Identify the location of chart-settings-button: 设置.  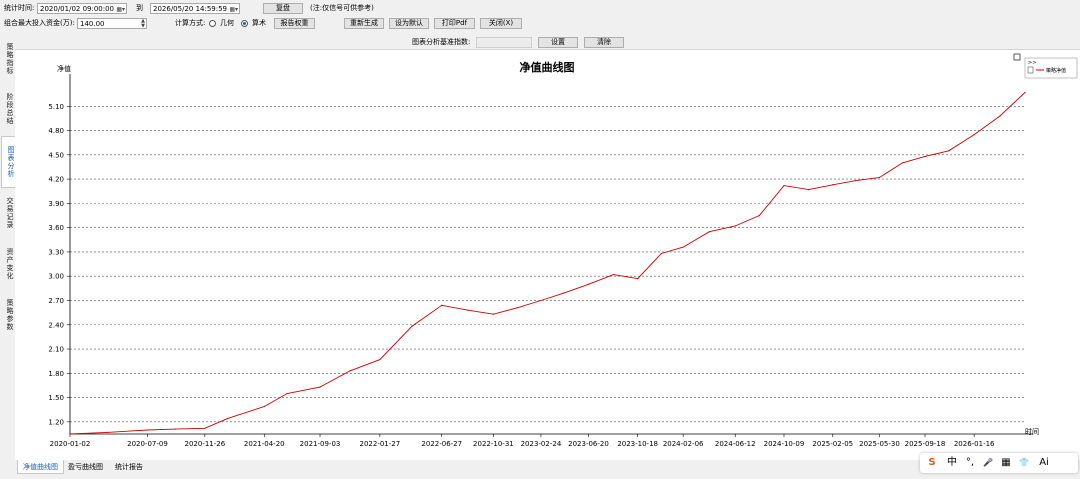
(558, 42).